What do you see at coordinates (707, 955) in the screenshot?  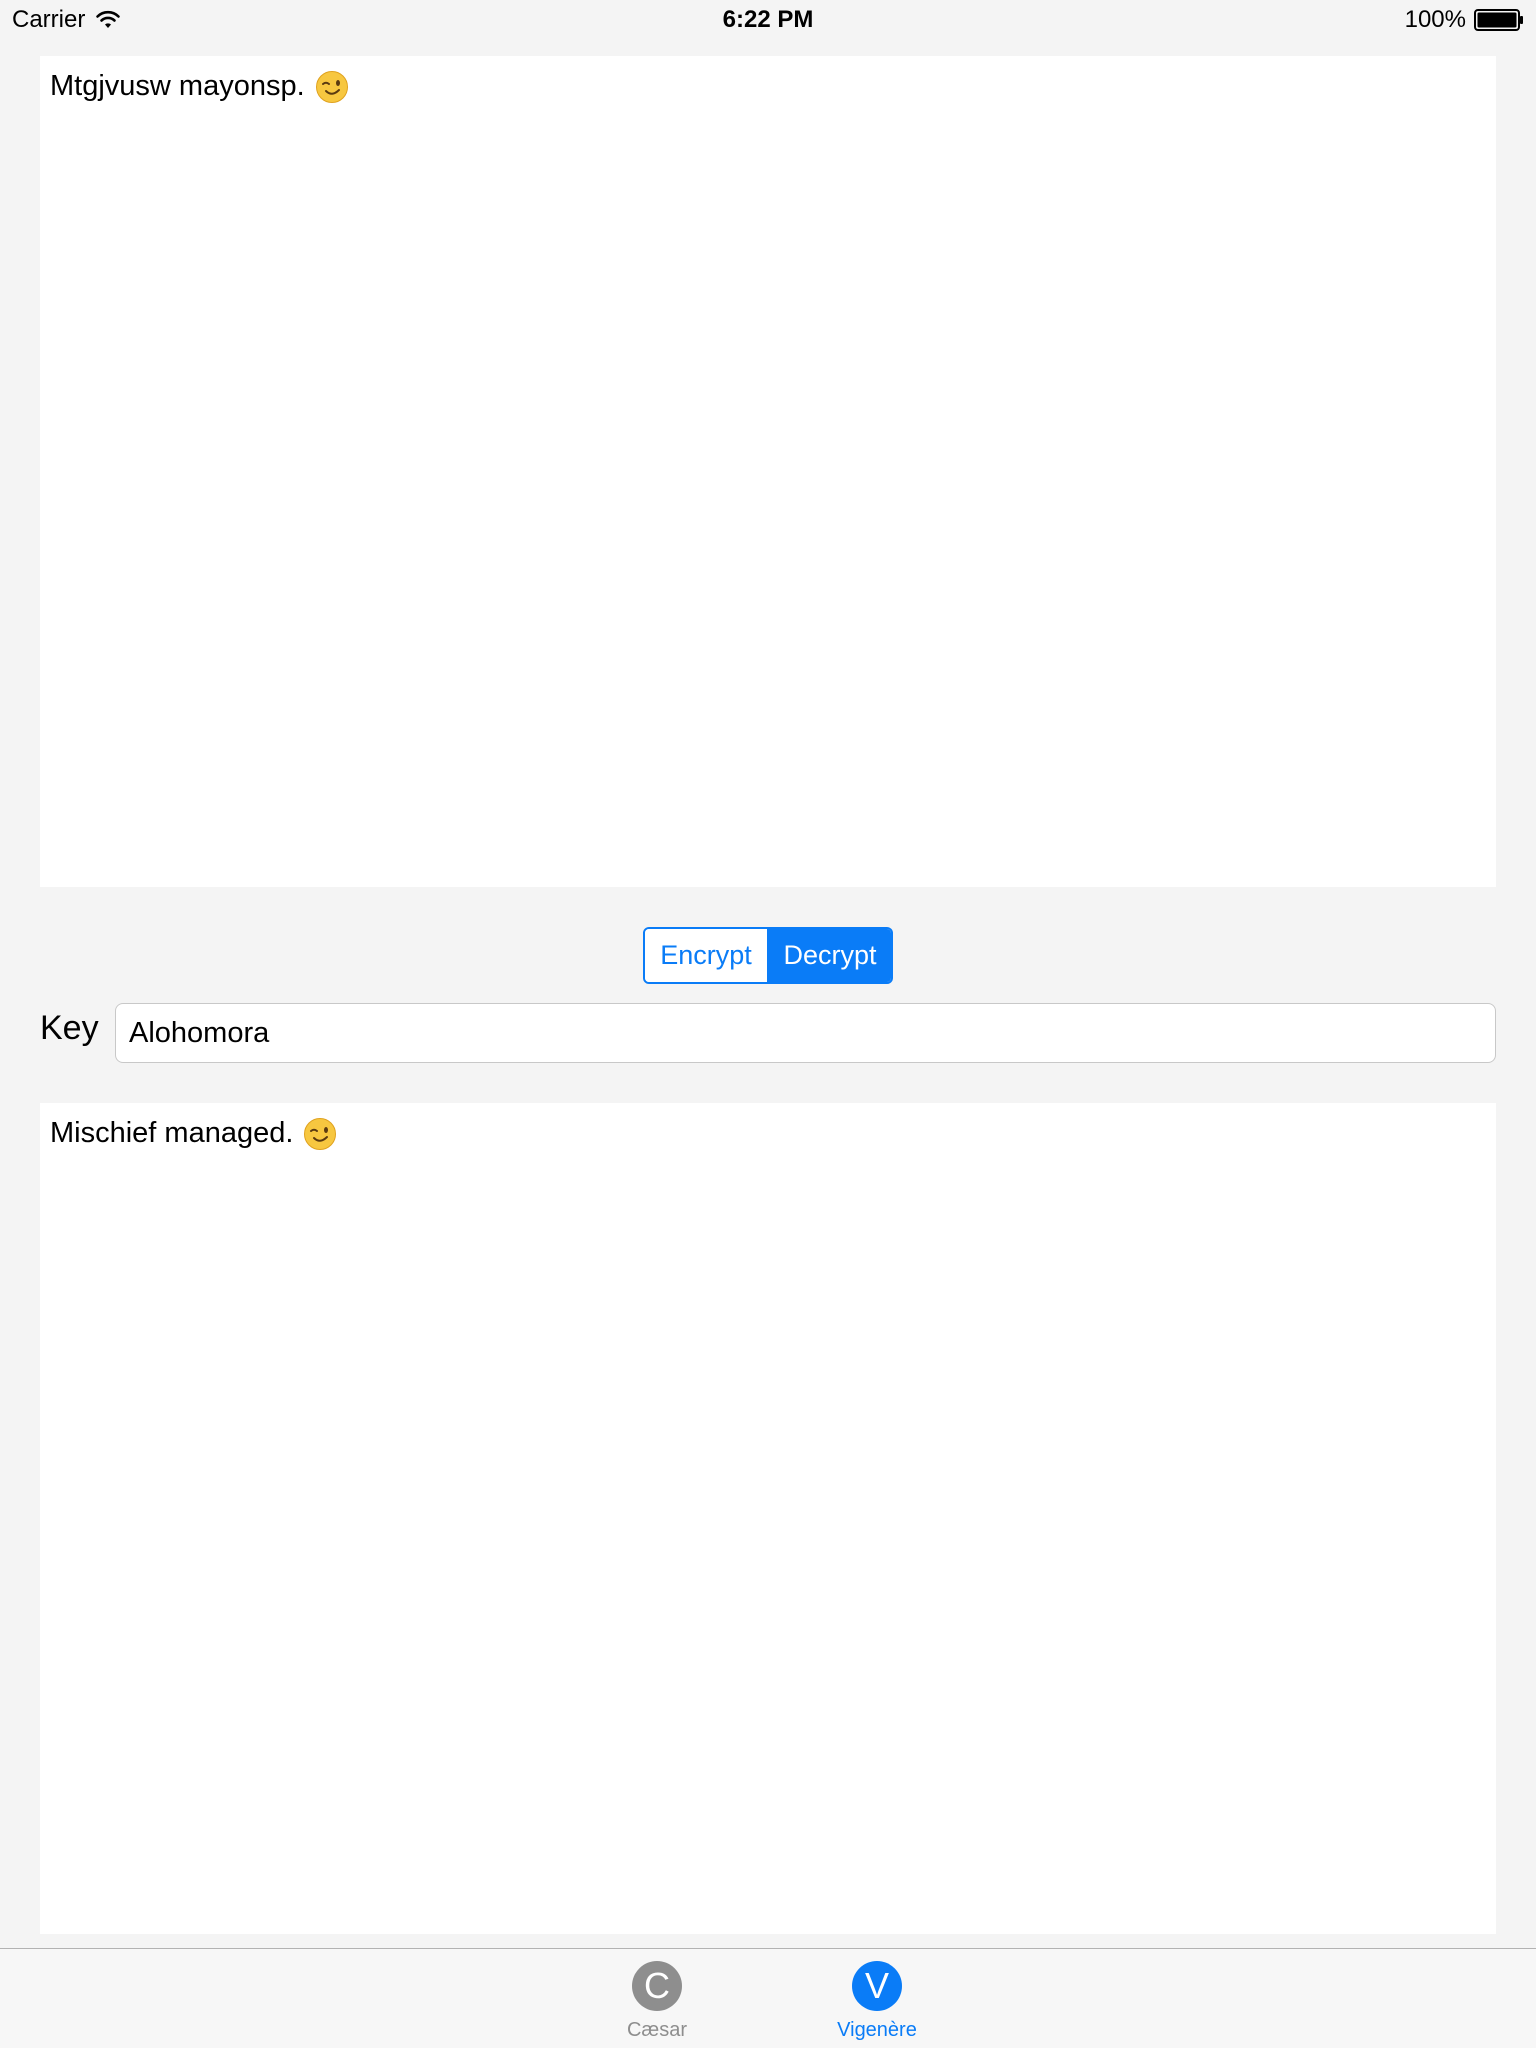 I see `encrypt-segment: Encrypt` at bounding box center [707, 955].